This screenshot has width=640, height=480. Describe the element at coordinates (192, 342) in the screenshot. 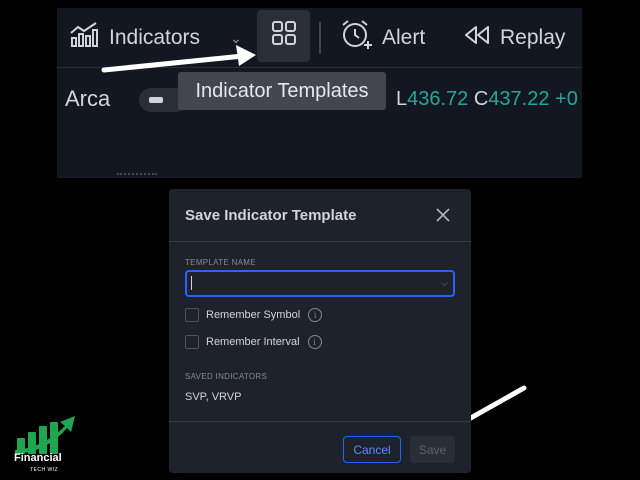

I see `remember-interval-checkbox` at that location.